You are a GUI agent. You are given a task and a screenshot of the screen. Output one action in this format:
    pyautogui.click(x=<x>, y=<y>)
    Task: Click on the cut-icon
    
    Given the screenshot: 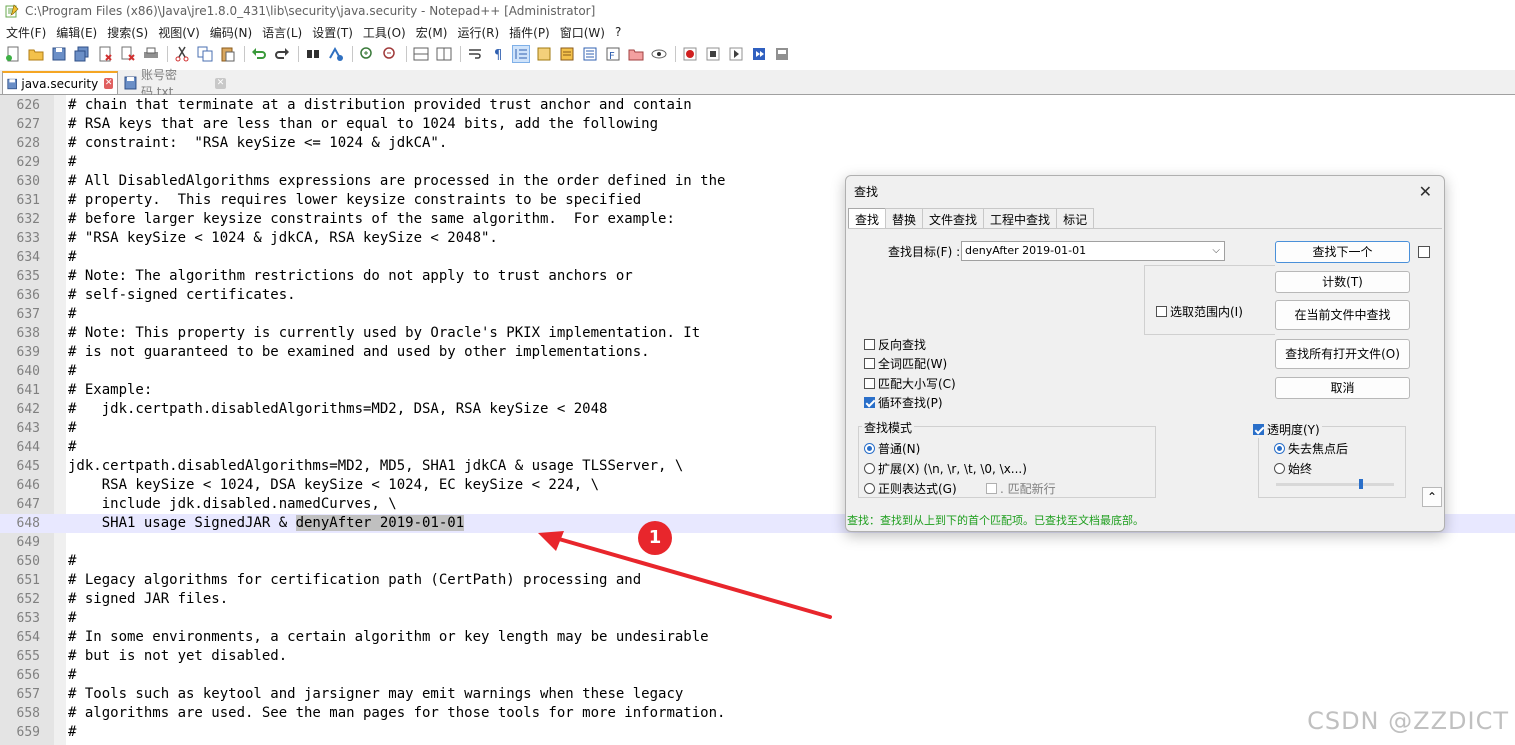 What is the action you would take?
    pyautogui.click(x=182, y=54)
    